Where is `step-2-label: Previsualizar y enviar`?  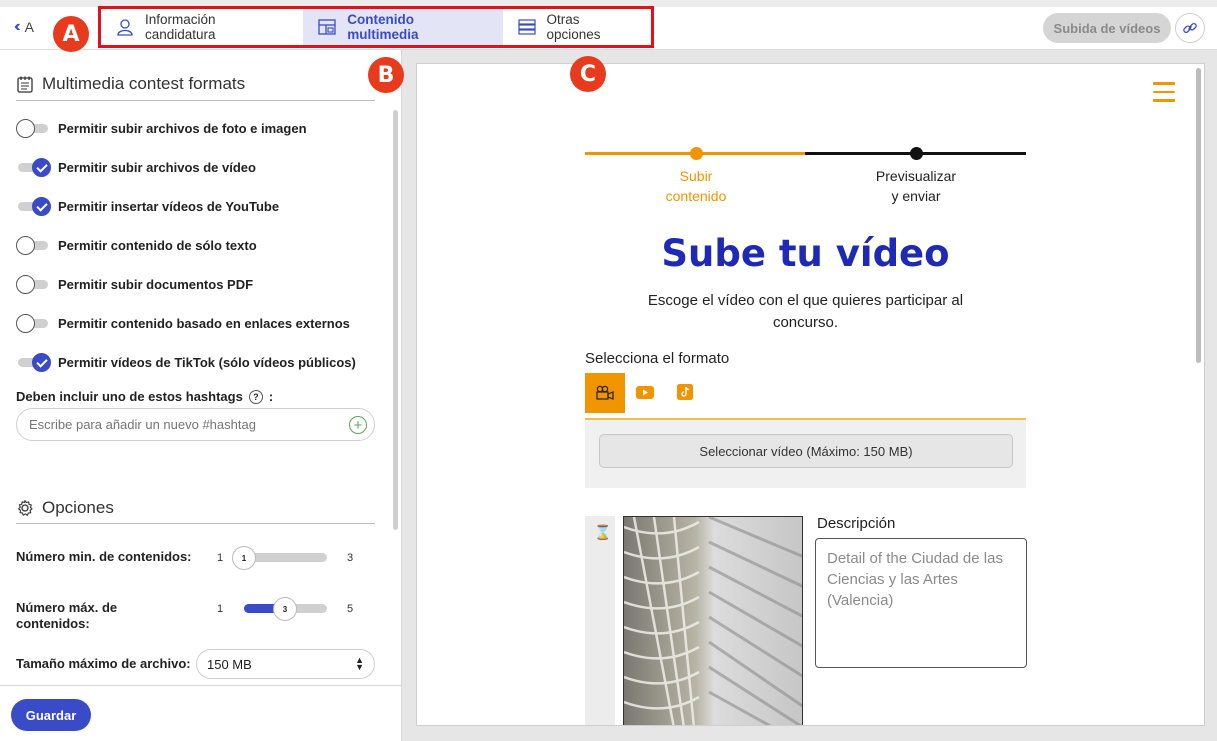 step-2-label: Previsualizar y enviar is located at coordinates (916, 186).